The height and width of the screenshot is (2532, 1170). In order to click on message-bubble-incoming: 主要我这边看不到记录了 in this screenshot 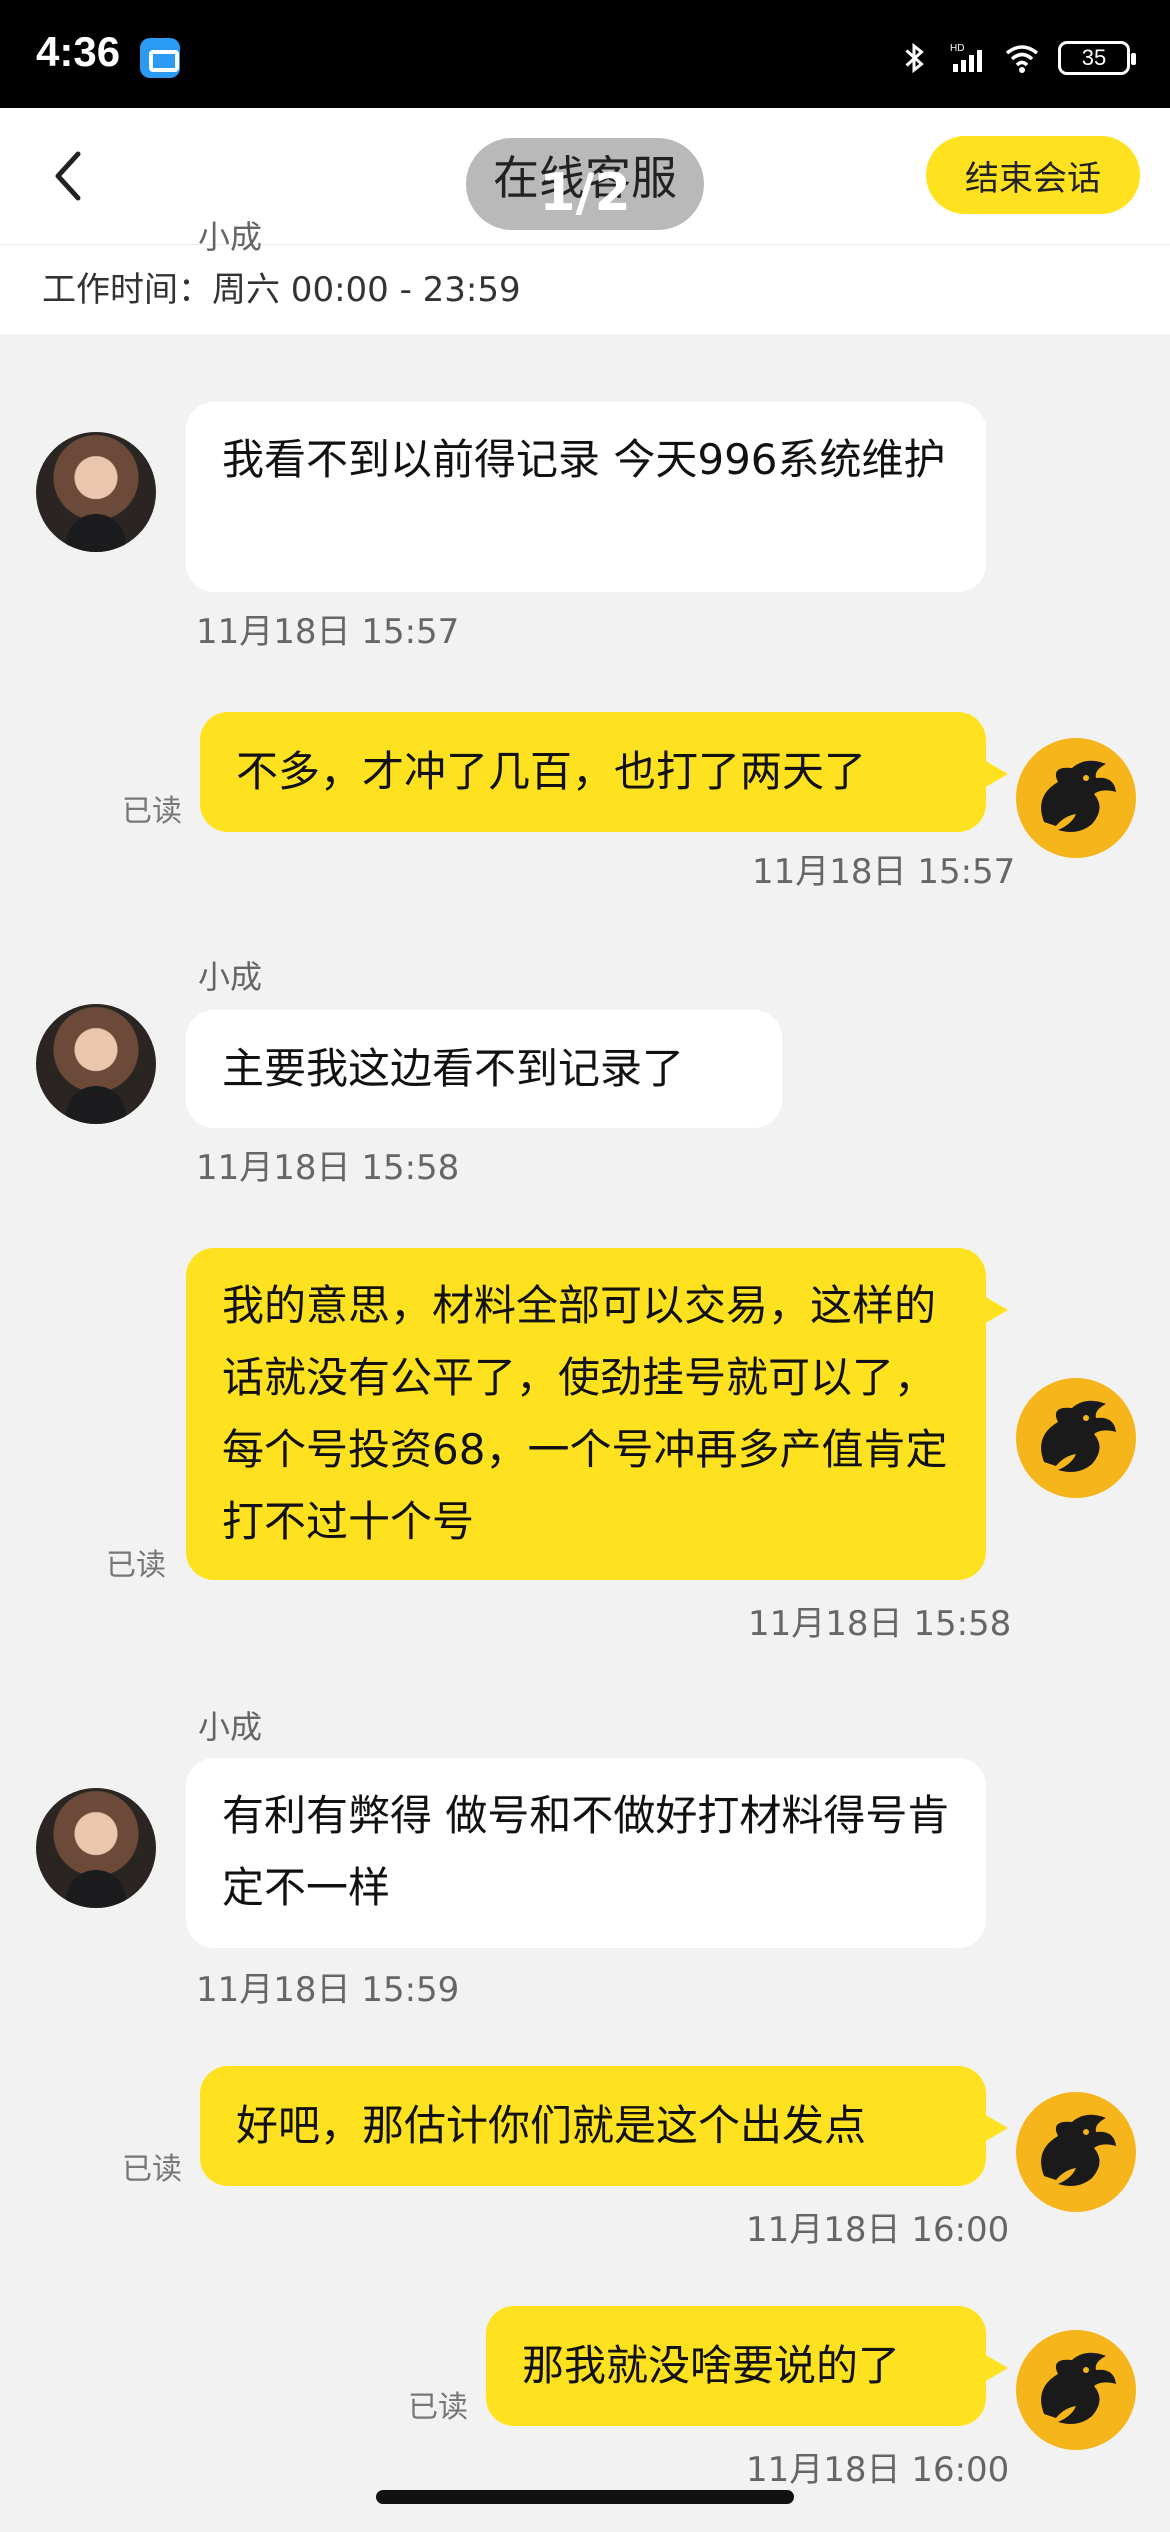, I will do `click(484, 1069)`.